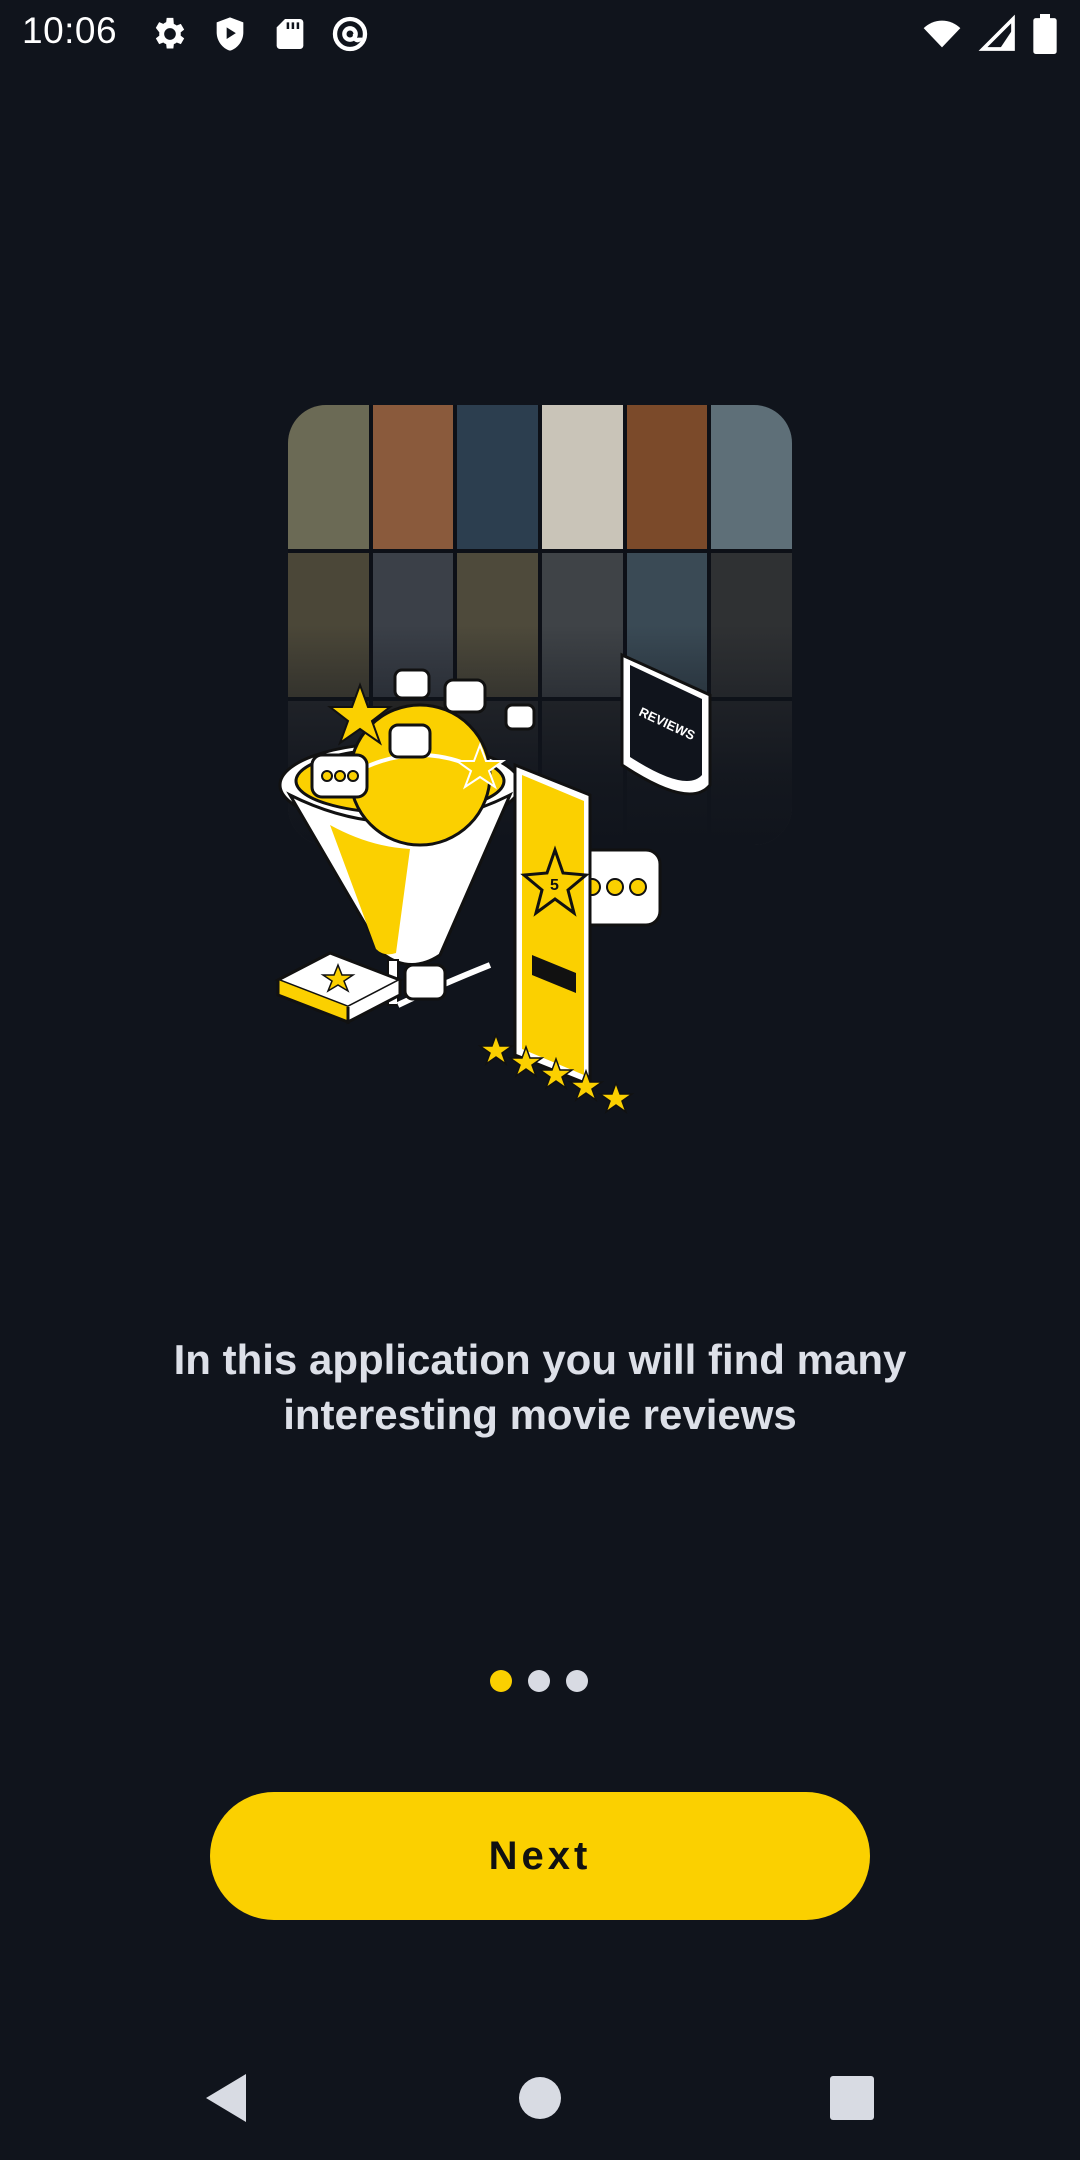 Image resolution: width=1080 pixels, height=2160 pixels. Describe the element at coordinates (260, 34) in the screenshot. I see `status-icons-left` at that location.